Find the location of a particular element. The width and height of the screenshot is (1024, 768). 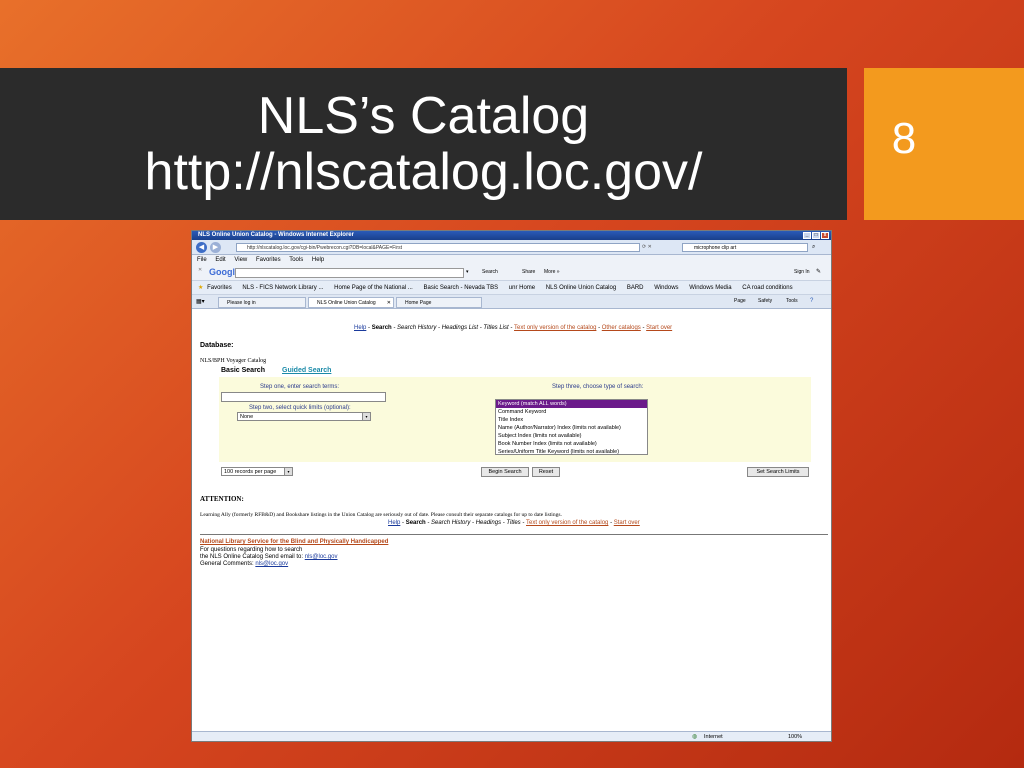

tab-home-page: Home Page is located at coordinates (439, 302).